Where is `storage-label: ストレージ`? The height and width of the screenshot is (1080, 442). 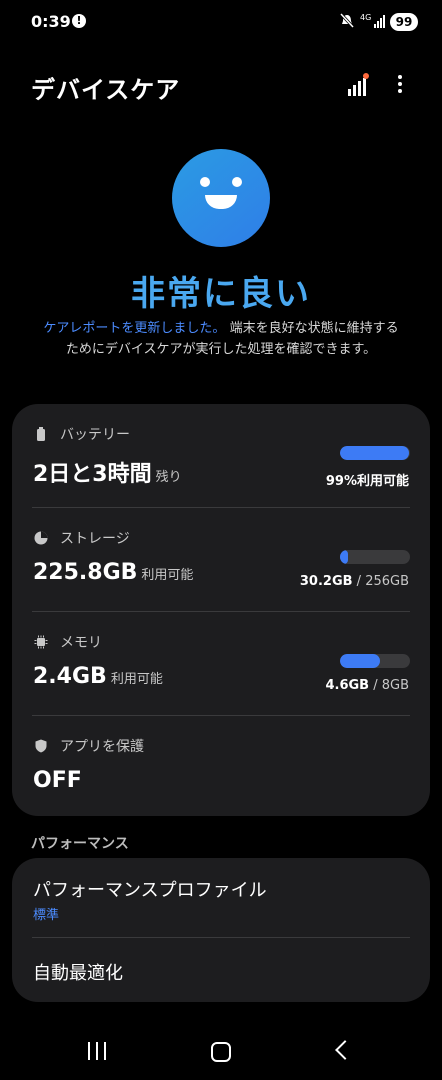 storage-label: ストレージ is located at coordinates (95, 539).